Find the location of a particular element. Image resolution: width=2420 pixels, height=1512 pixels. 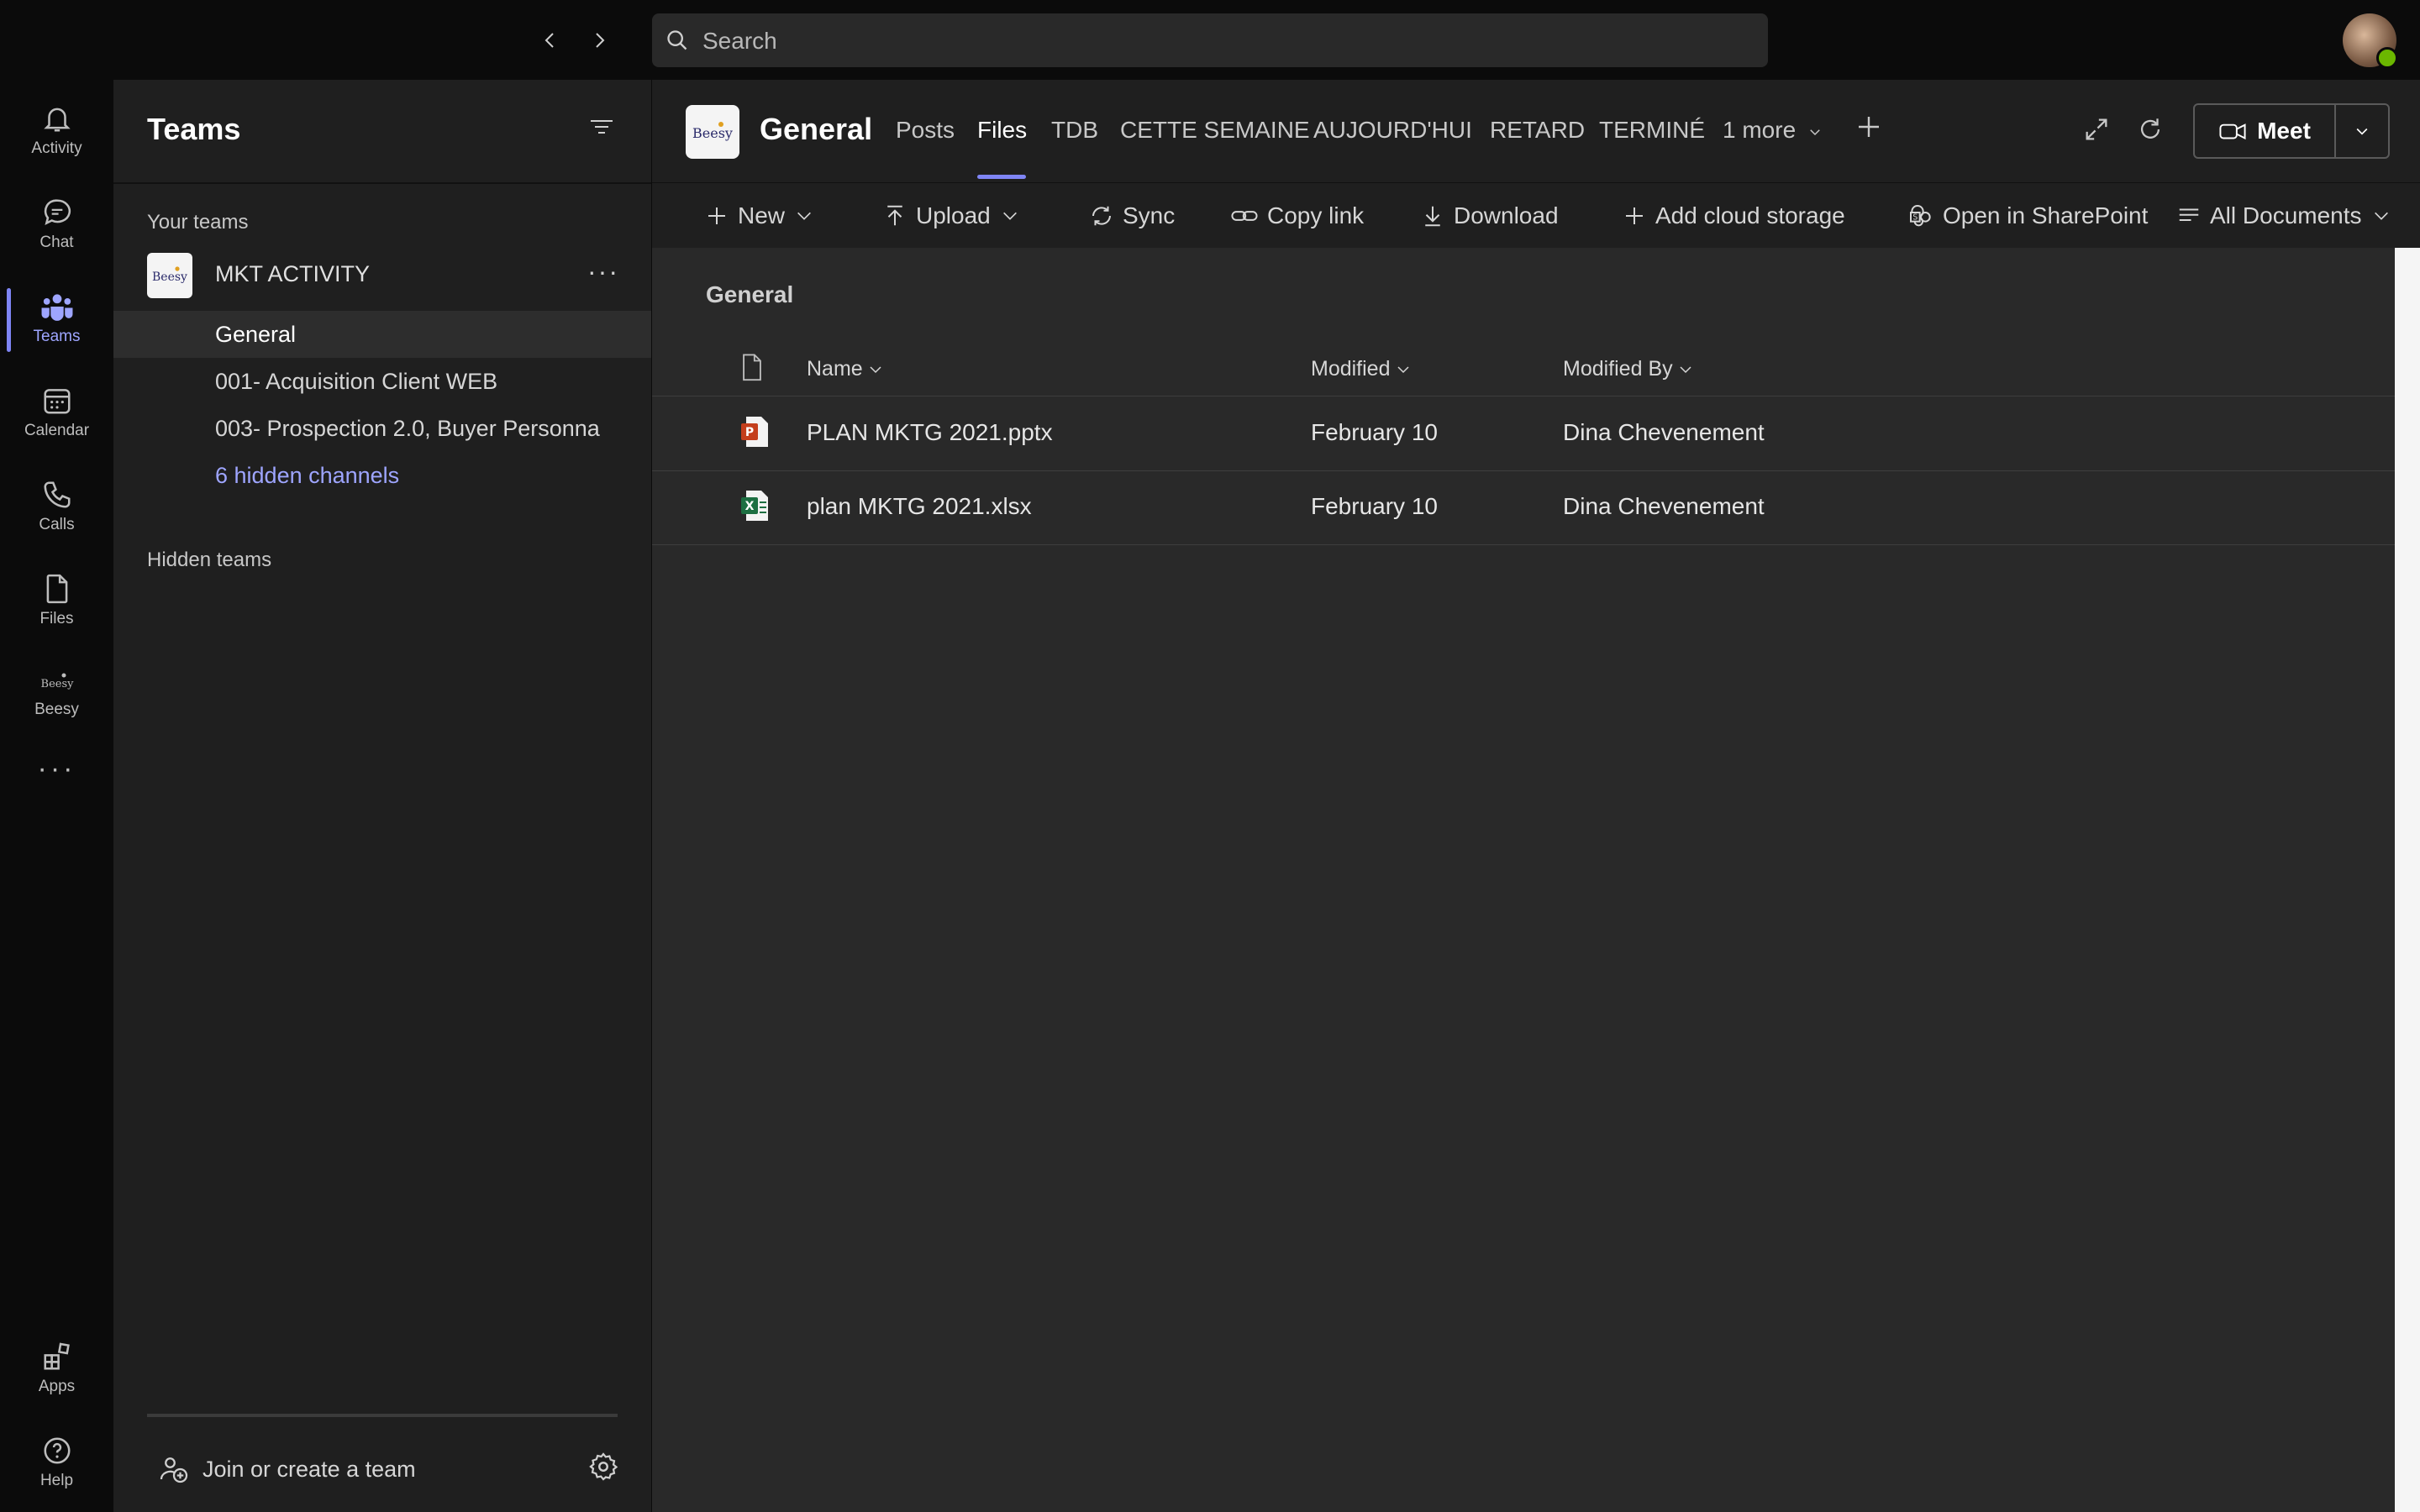

expand-icon is located at coordinates (2096, 129).